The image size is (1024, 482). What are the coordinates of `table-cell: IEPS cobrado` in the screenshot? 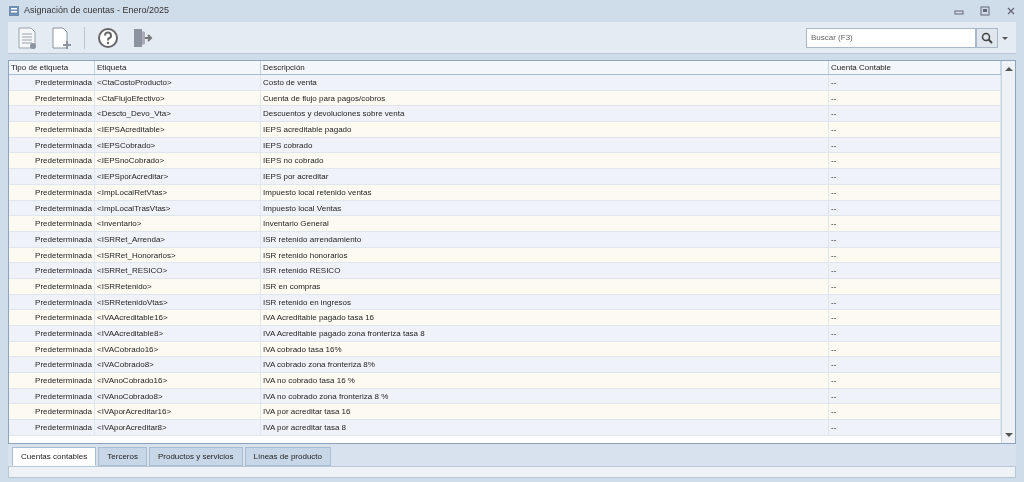 It's located at (545, 145).